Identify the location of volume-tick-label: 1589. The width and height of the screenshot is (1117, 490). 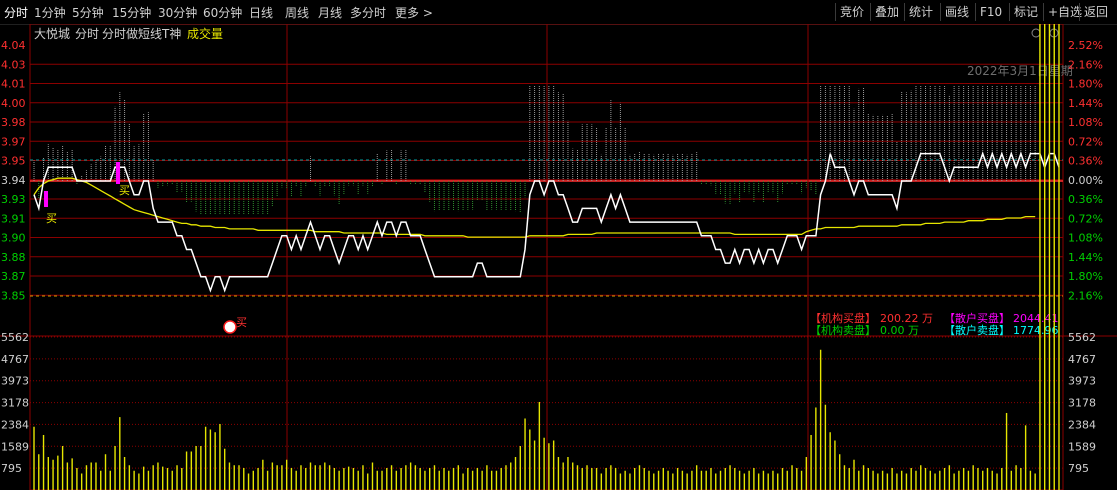
(15, 446).